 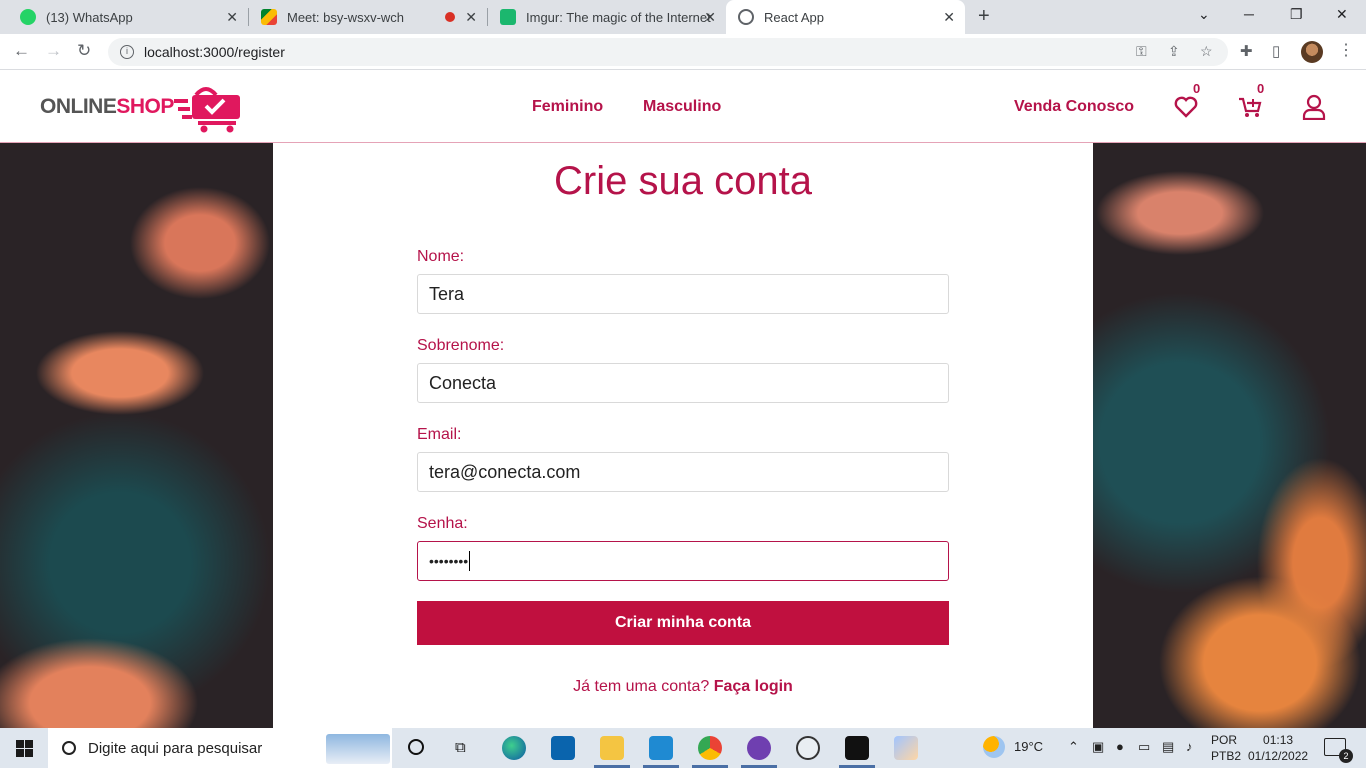 What do you see at coordinates (845, 17) in the screenshot?
I see `tab-react-app: React App ✕` at bounding box center [845, 17].